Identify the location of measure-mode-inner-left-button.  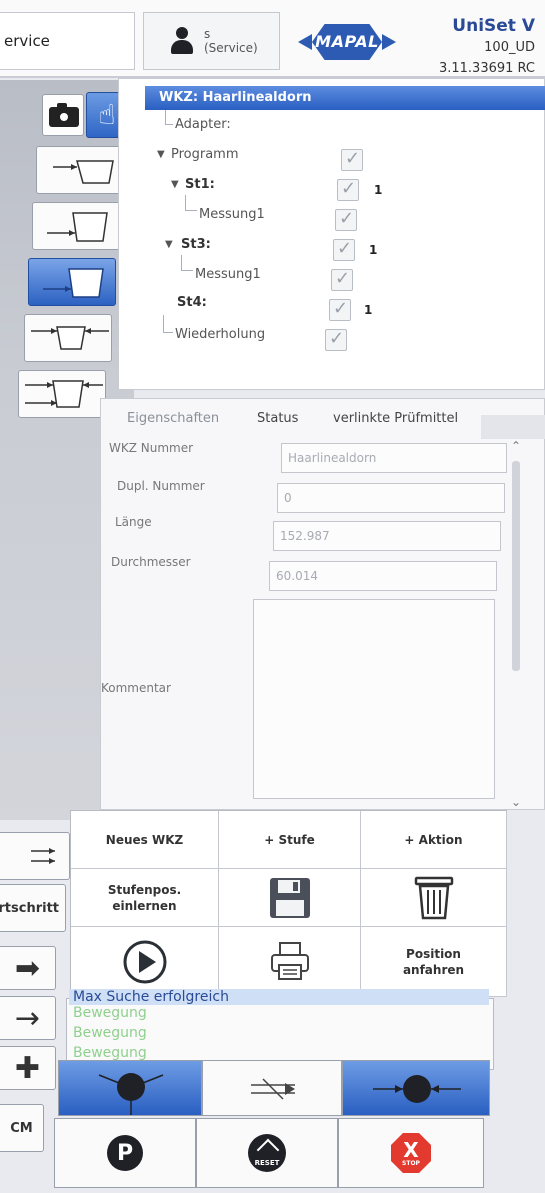
(76, 226).